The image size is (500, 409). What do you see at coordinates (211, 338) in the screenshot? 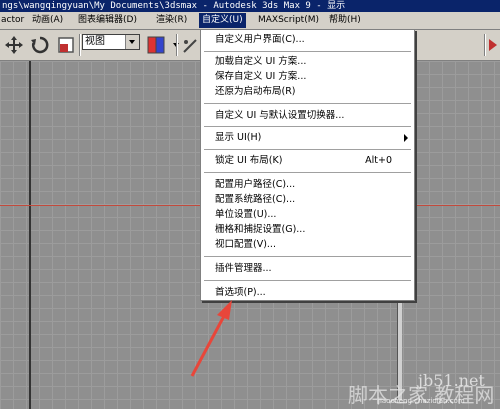
I see `annotation-arrow-icon` at bounding box center [211, 338].